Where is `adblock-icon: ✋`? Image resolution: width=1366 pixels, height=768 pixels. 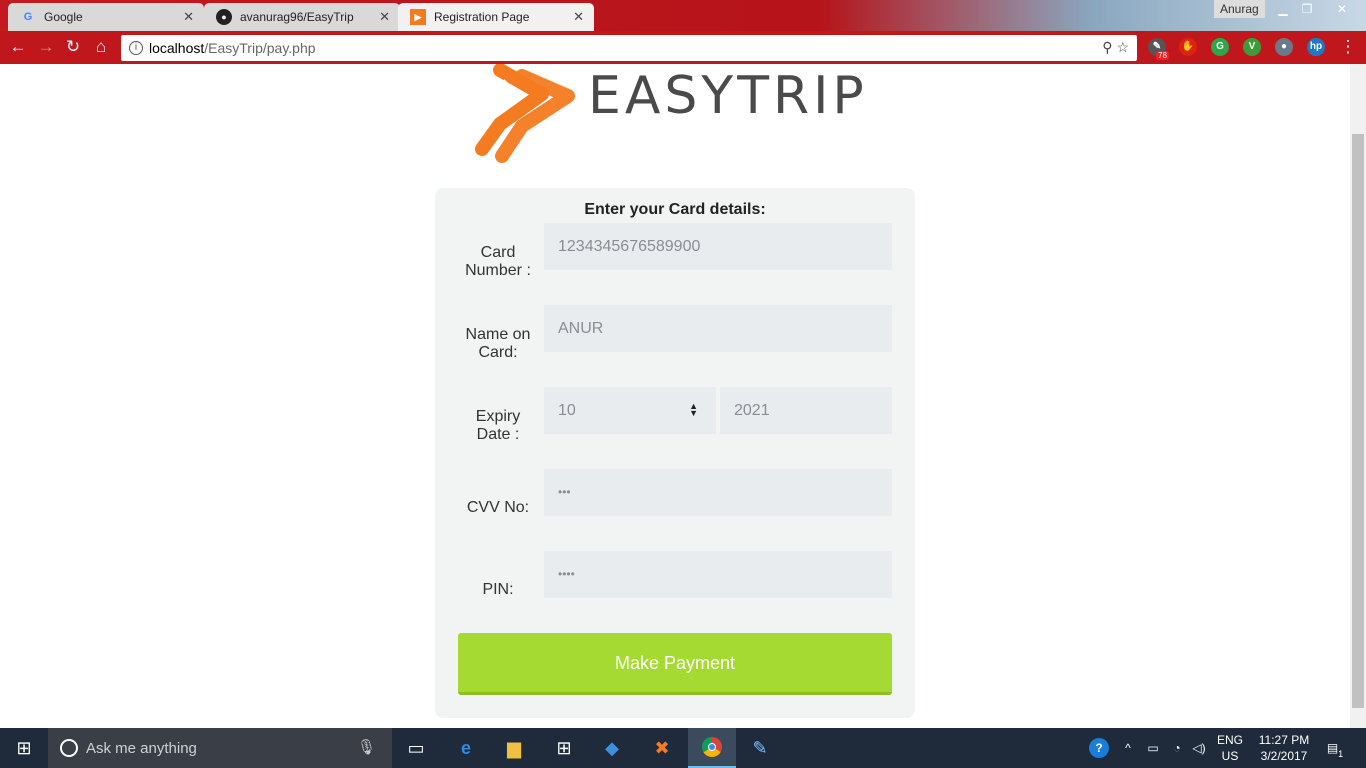
adblock-icon: ✋ is located at coordinates (1188, 47).